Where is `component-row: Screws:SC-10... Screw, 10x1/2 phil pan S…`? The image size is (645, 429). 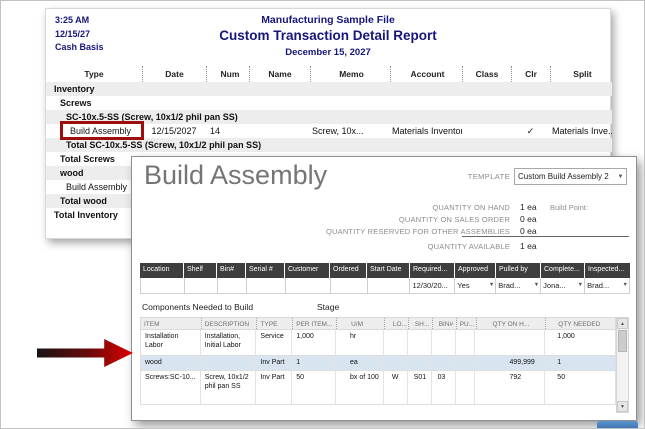 component-row: Screws:SC-10... Screw, 10x1/2 phil pan S… is located at coordinates (378, 388).